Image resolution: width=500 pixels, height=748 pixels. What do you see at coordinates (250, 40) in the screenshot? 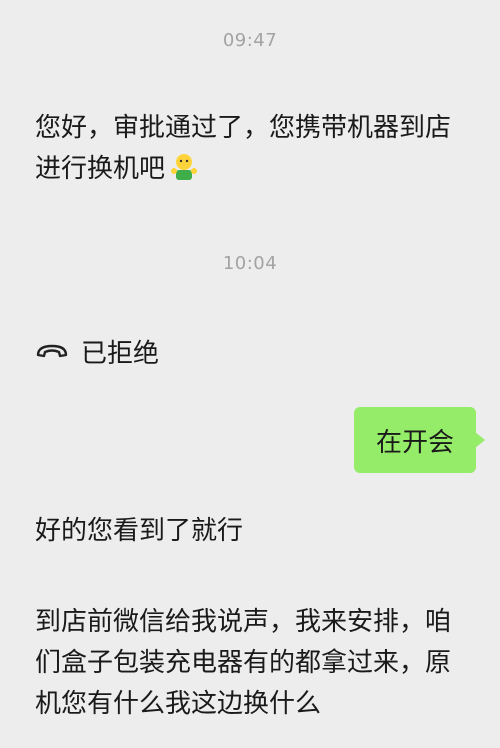
I see `timestamp-0947: 09:47` at bounding box center [250, 40].